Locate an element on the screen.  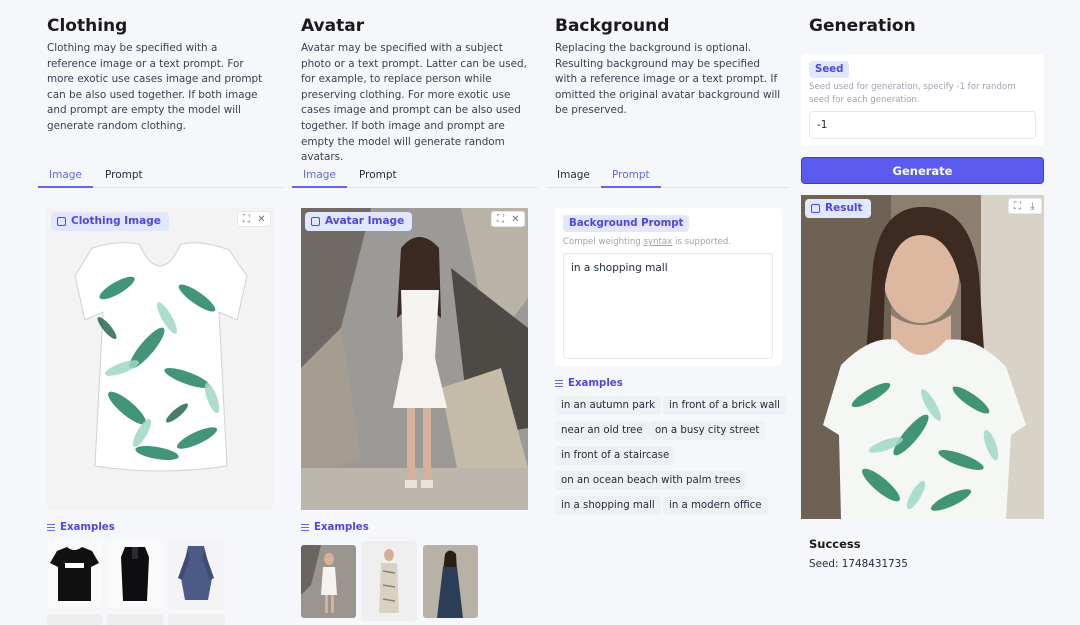
clothing-image-label: Clothing Image is located at coordinates (110, 221).